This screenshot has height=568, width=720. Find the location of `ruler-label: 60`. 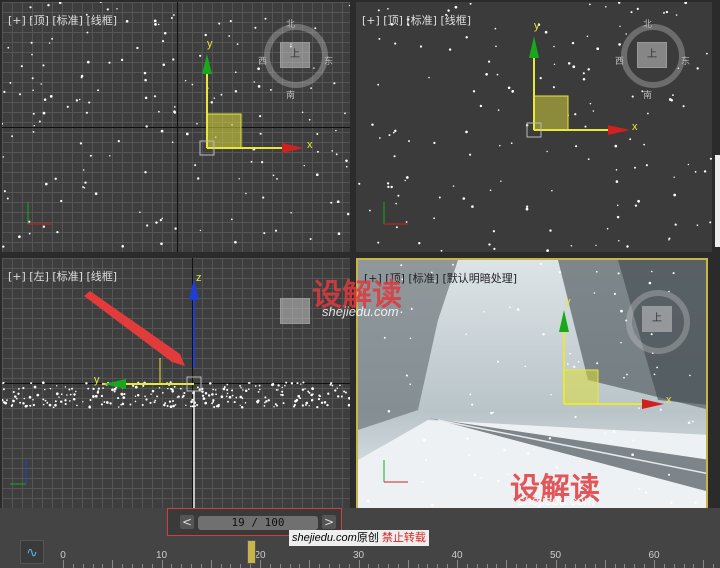

ruler-label: 60 is located at coordinates (654, 555).